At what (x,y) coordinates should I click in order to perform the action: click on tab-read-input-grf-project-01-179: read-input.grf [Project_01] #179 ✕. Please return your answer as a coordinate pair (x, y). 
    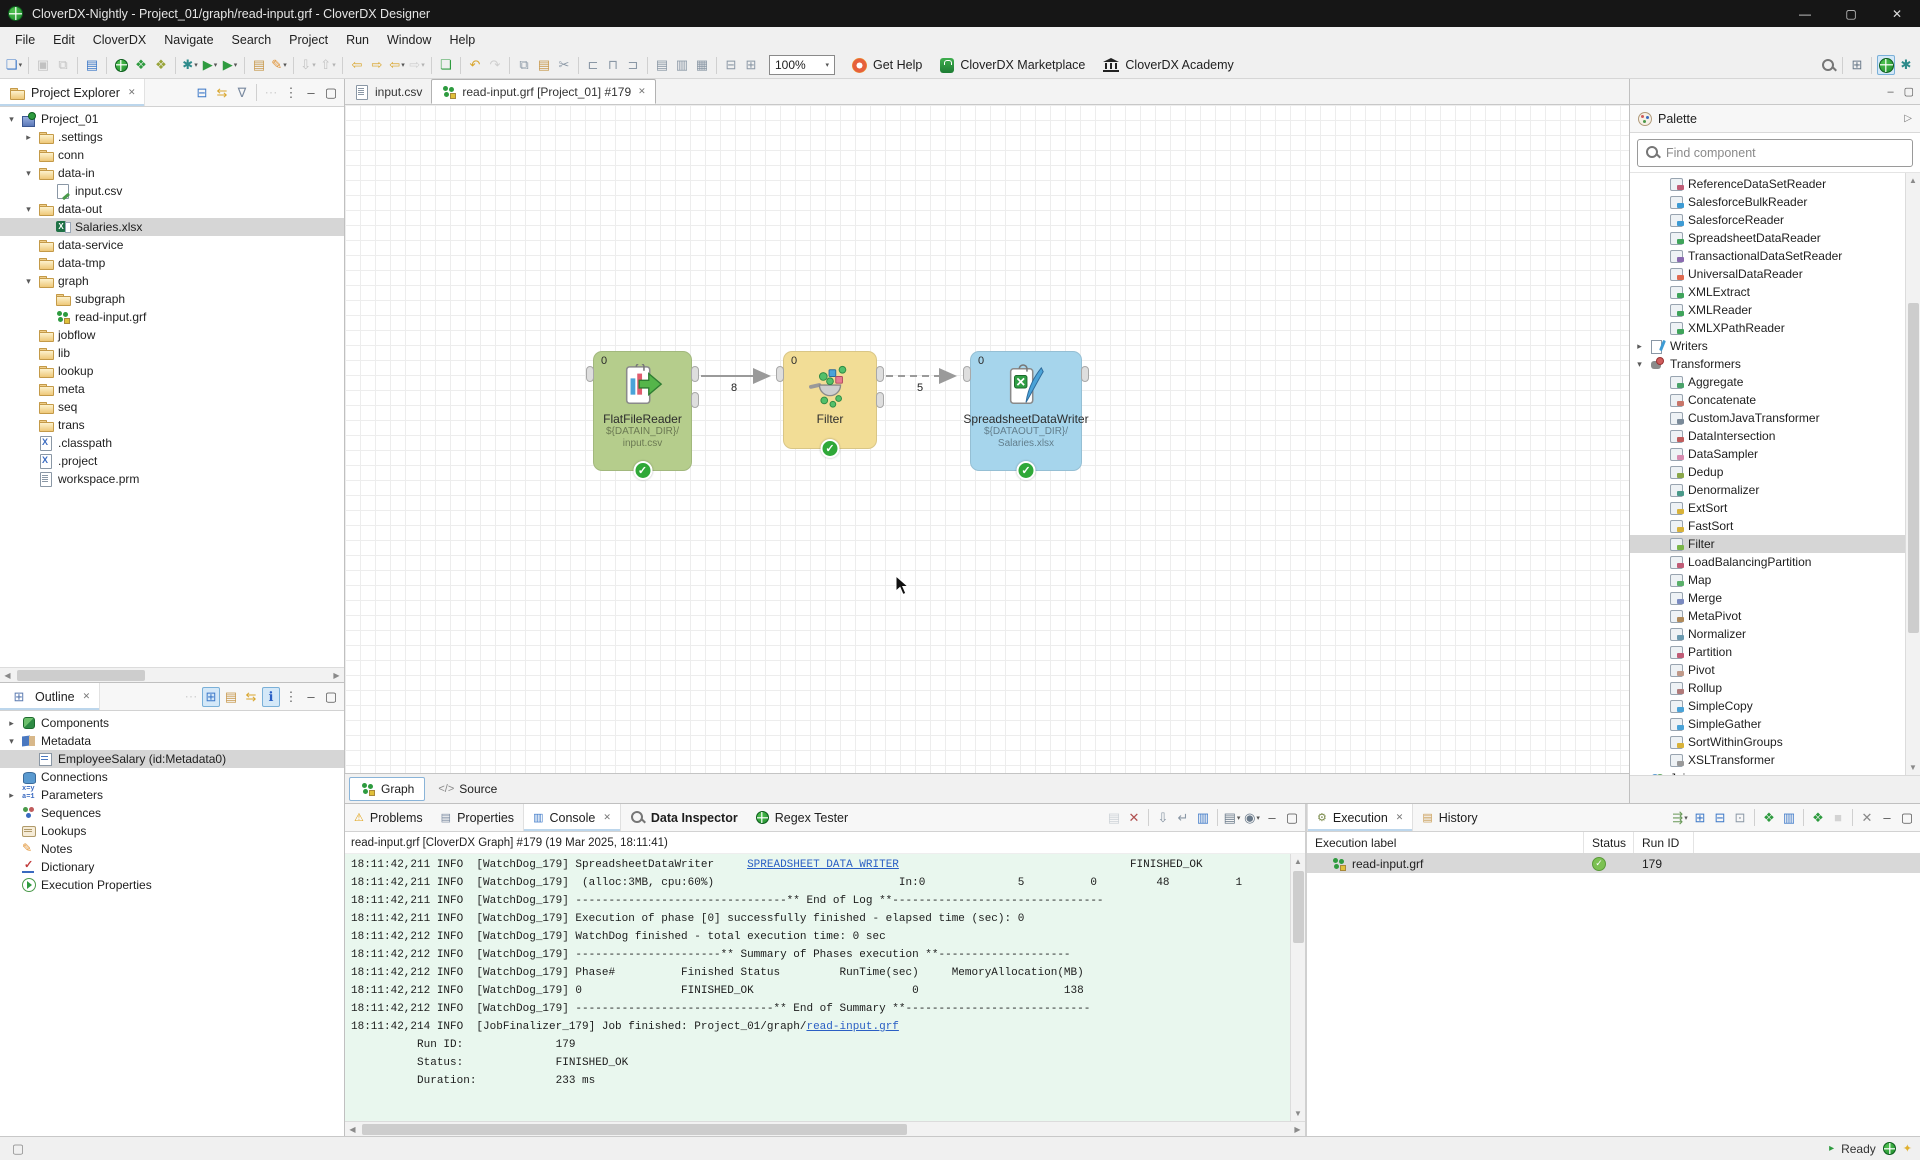
    Looking at the image, I should click on (543, 91).